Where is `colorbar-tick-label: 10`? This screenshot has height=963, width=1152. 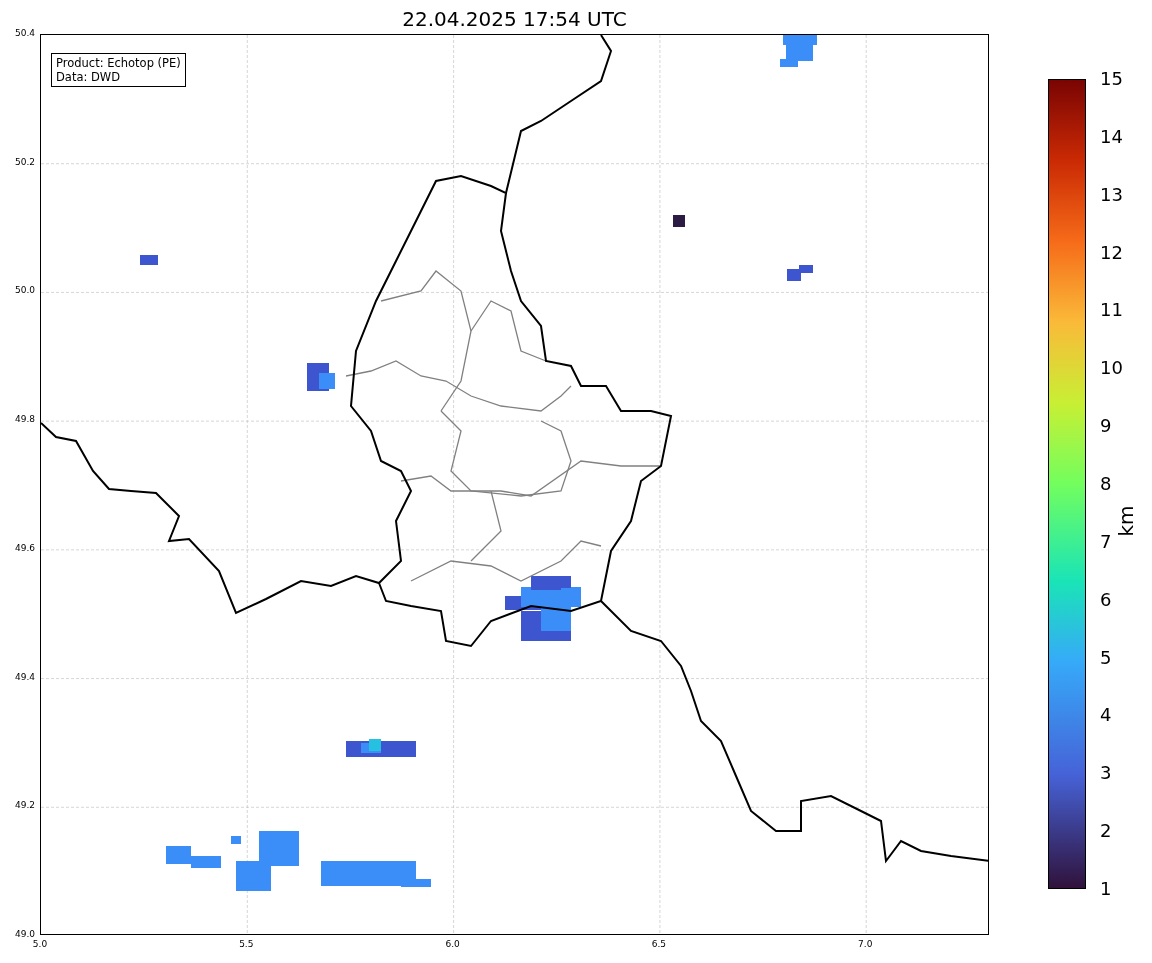 colorbar-tick-label: 10 is located at coordinates (1111, 368).